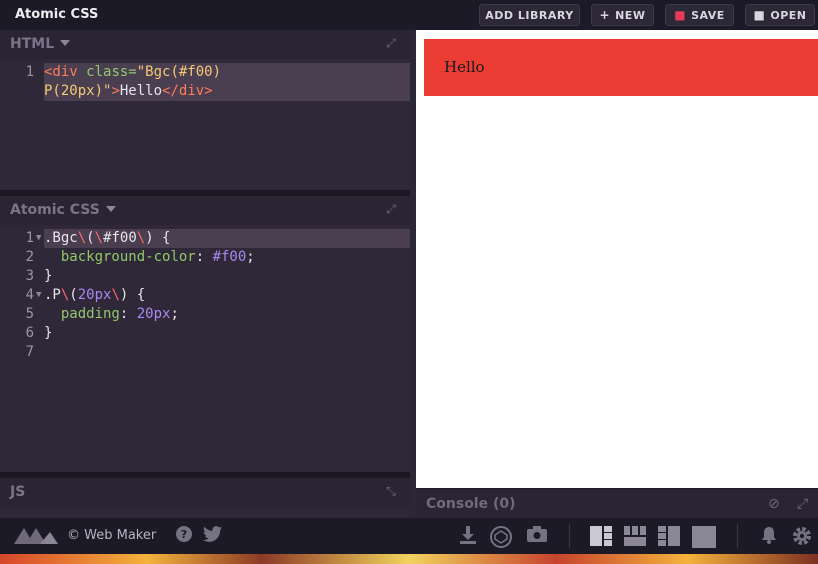 The height and width of the screenshot is (564, 818). I want to click on code-token: >, so click(115, 91).